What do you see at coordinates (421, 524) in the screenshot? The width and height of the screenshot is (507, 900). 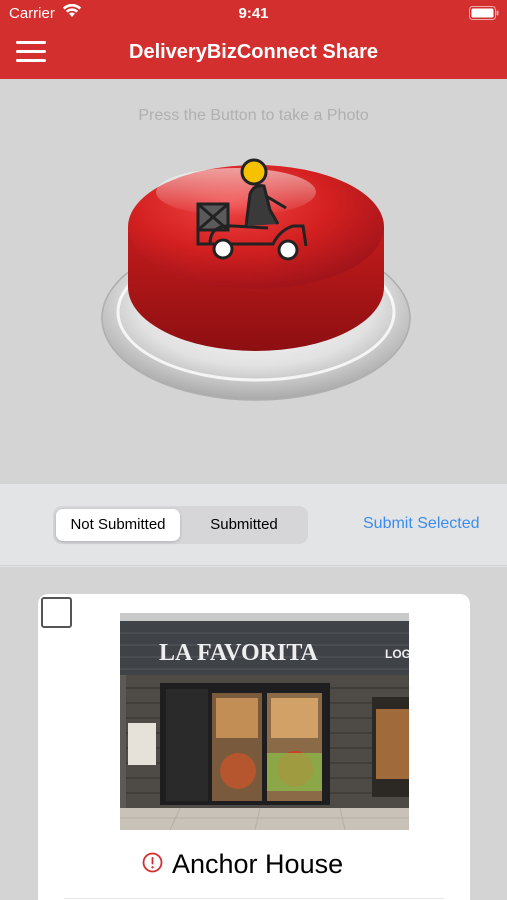 I see `submit-selected-button: Submit Selected` at bounding box center [421, 524].